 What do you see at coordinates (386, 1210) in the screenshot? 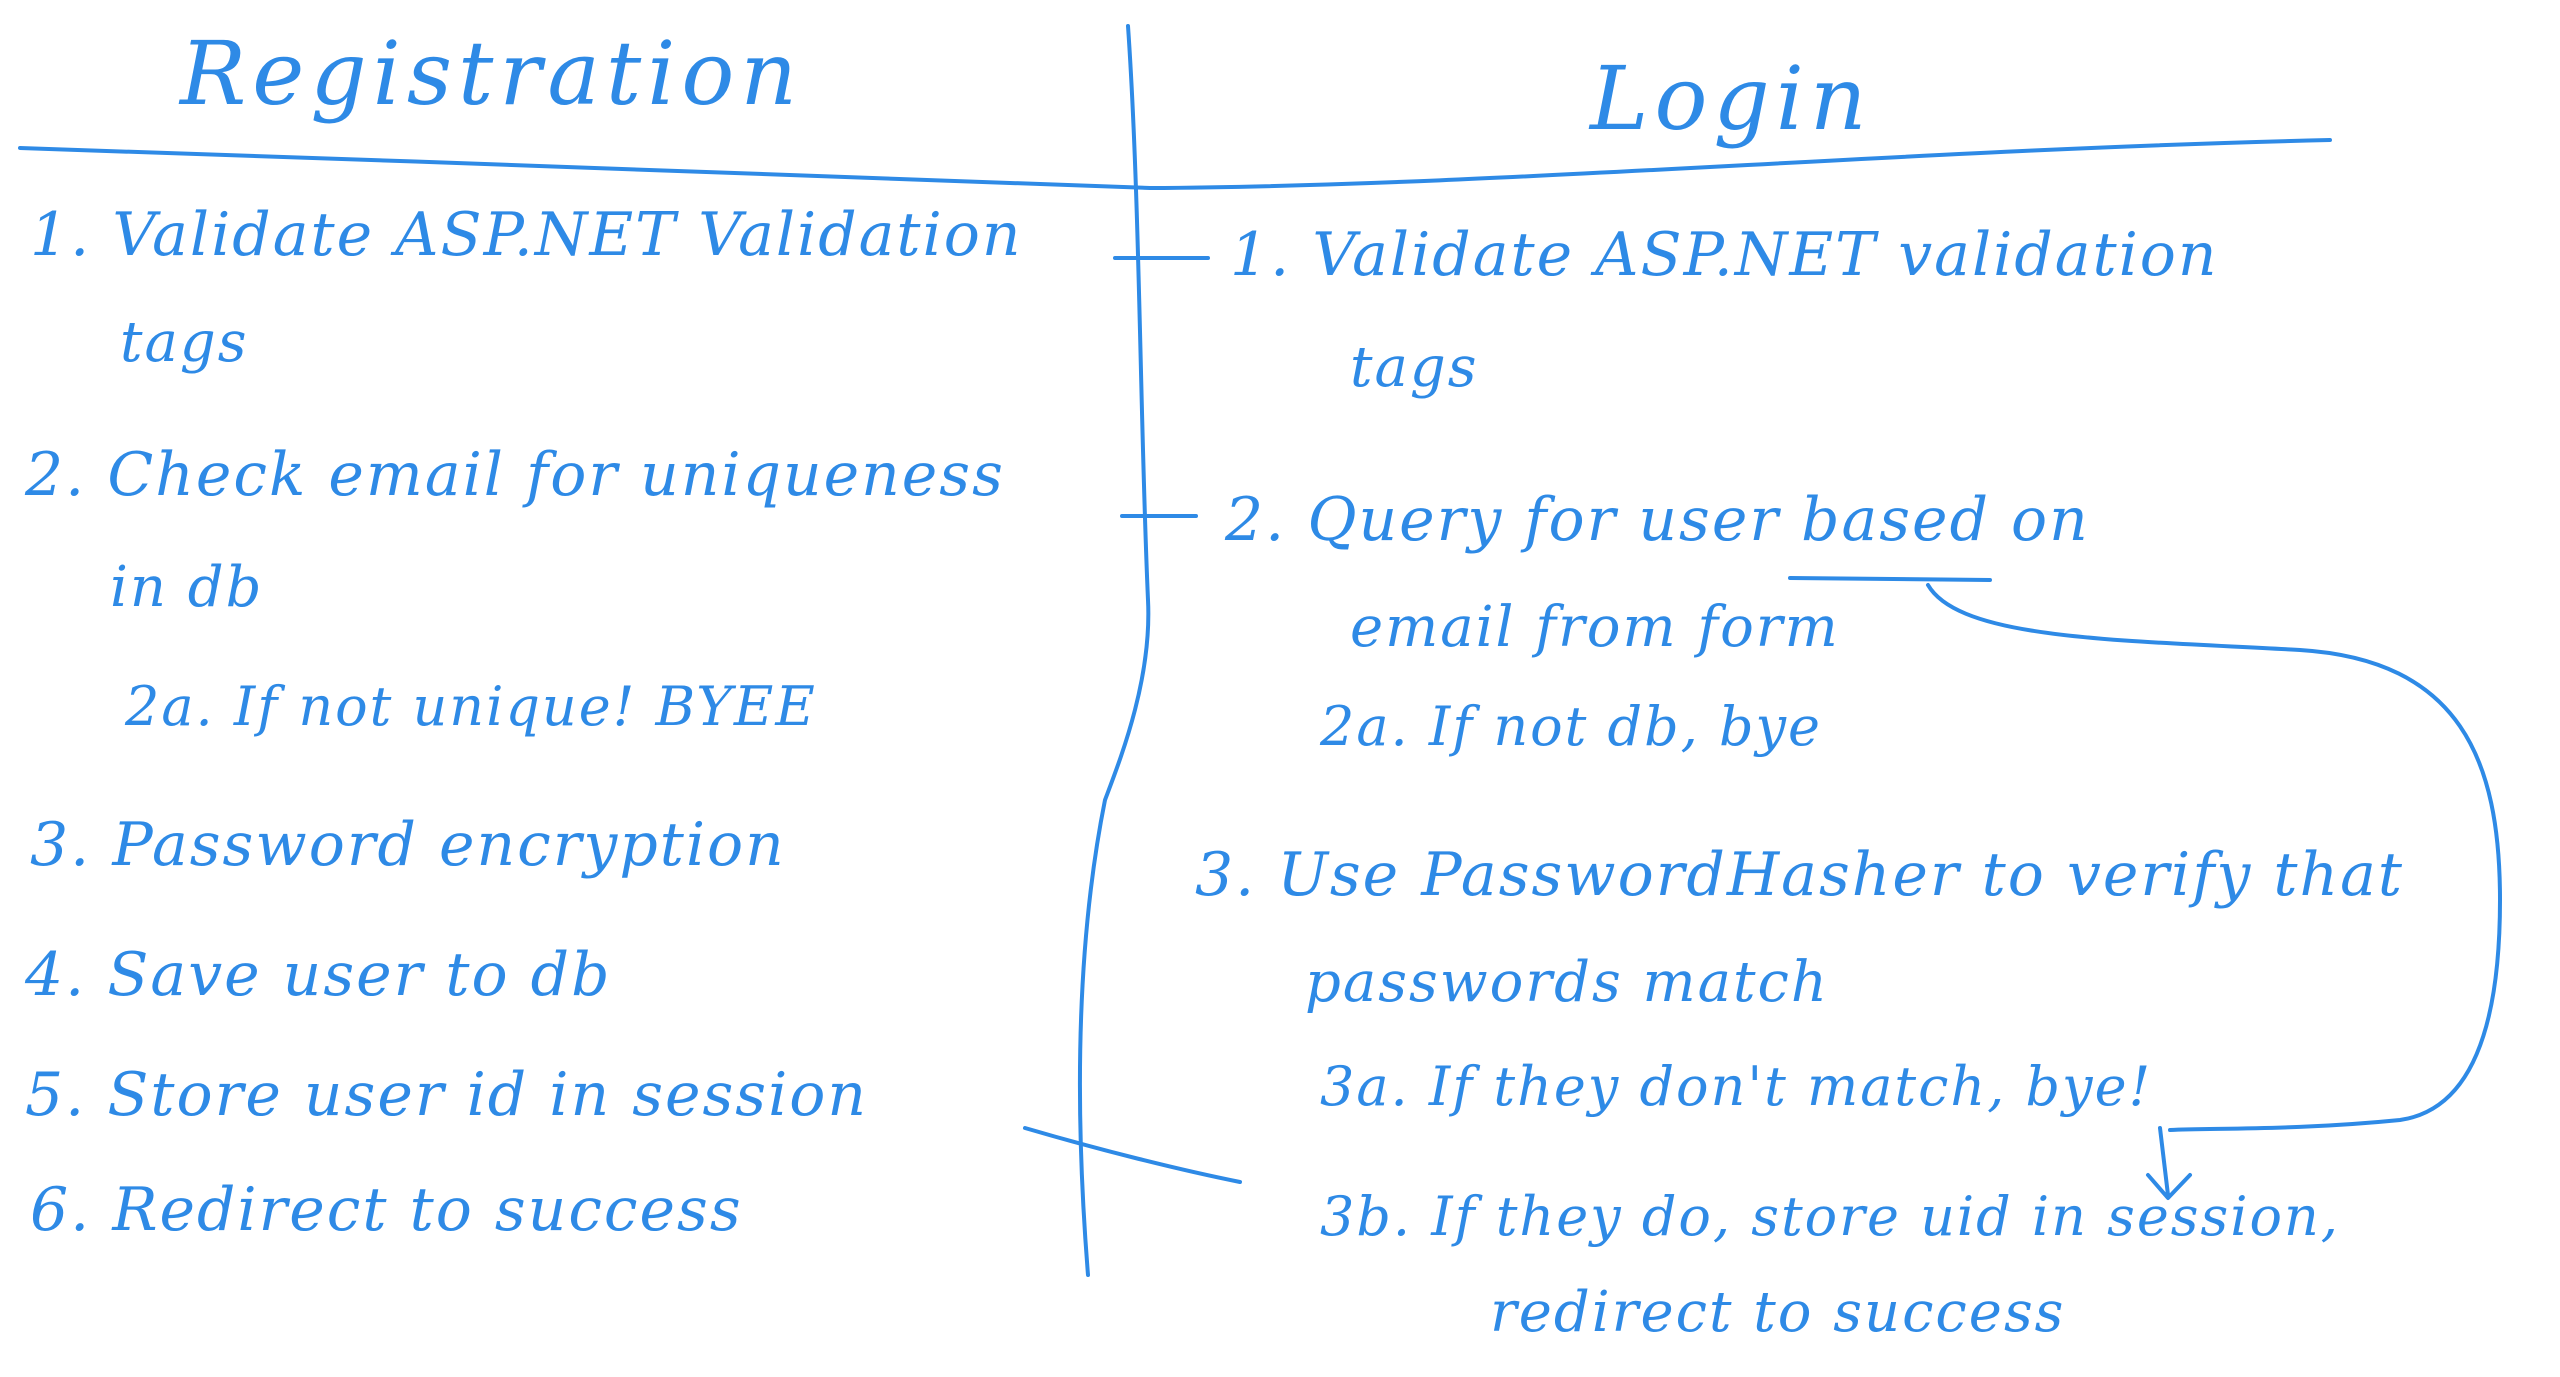
I see `registration-step-6: 6. Redirect to success` at bounding box center [386, 1210].